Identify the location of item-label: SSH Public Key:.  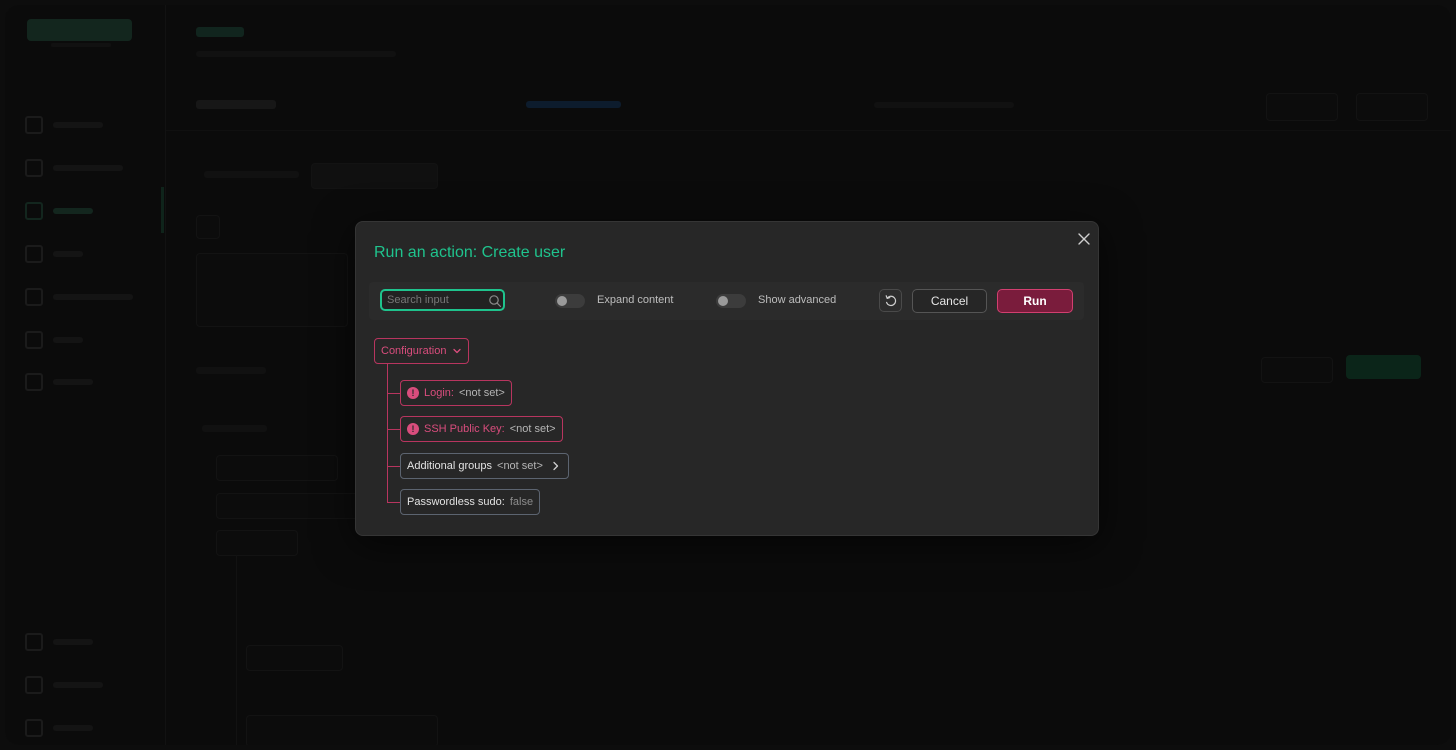
(464, 429).